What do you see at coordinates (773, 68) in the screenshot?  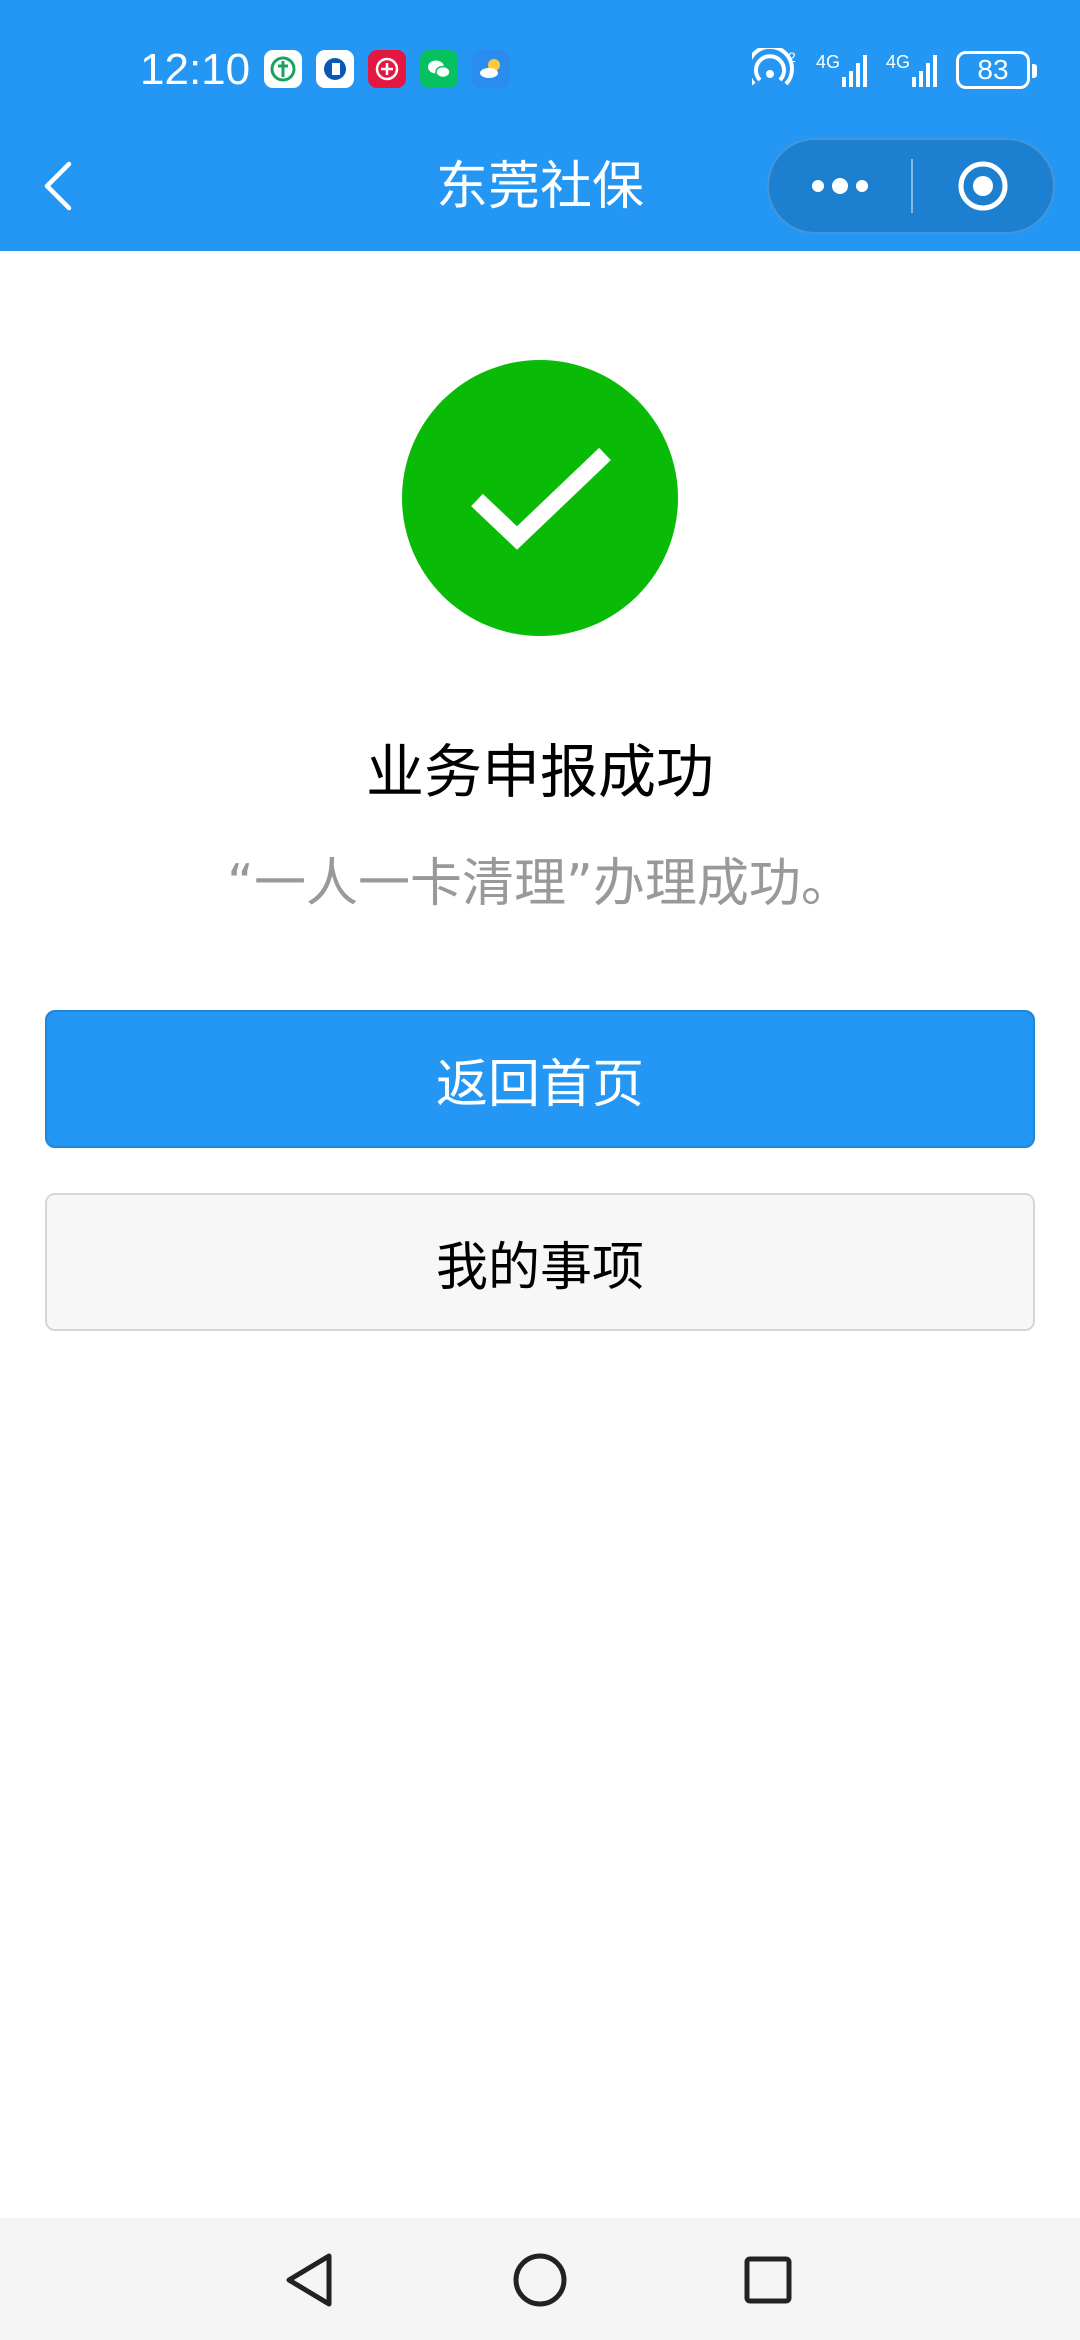 I see `hotspot-icon: 2` at bounding box center [773, 68].